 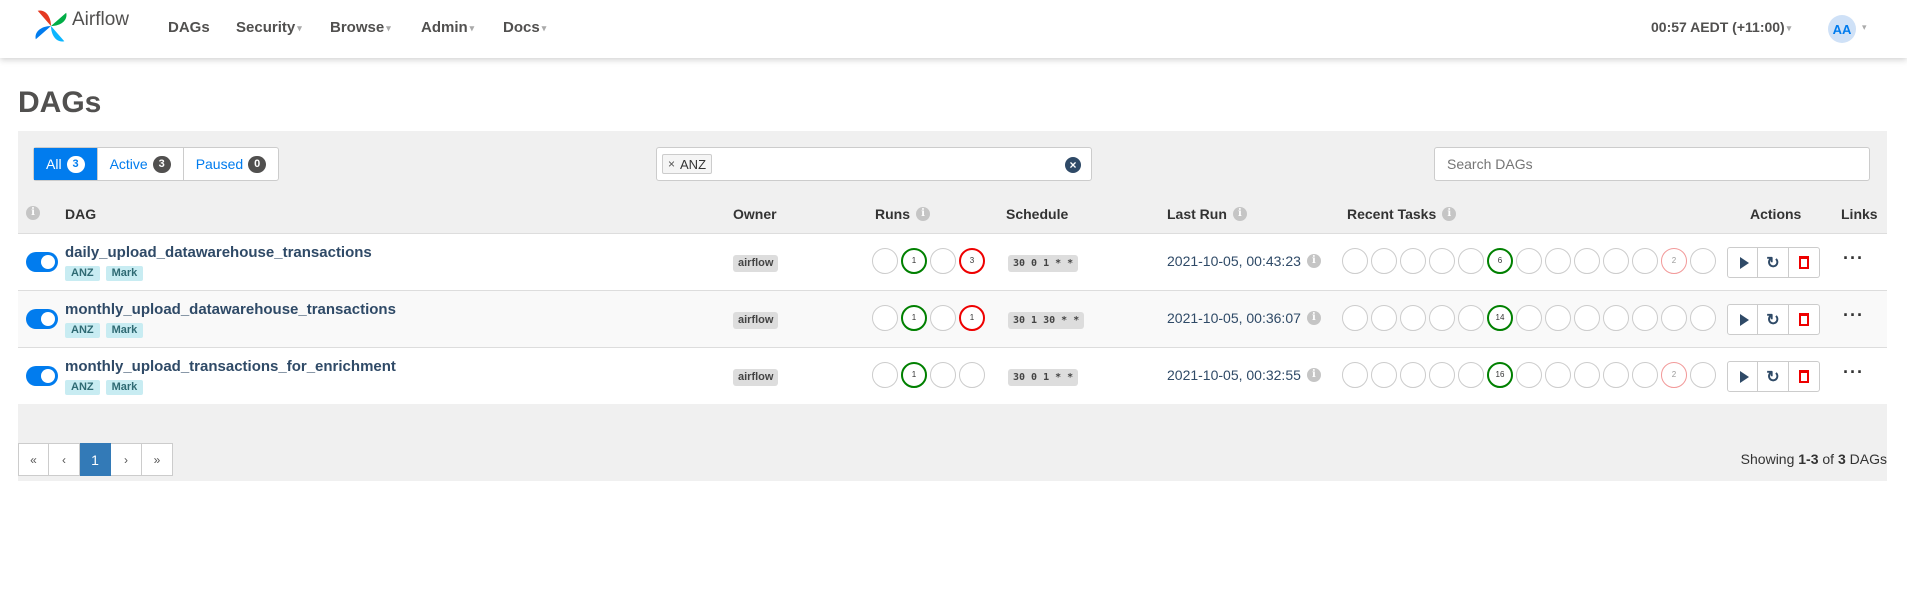 I want to click on nav-docs: Docs ▾, so click(x=524, y=27).